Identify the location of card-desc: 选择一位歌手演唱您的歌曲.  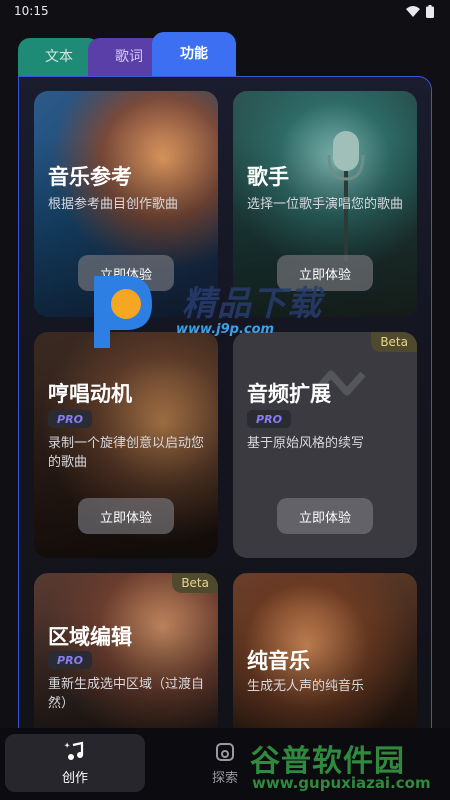
(325, 204).